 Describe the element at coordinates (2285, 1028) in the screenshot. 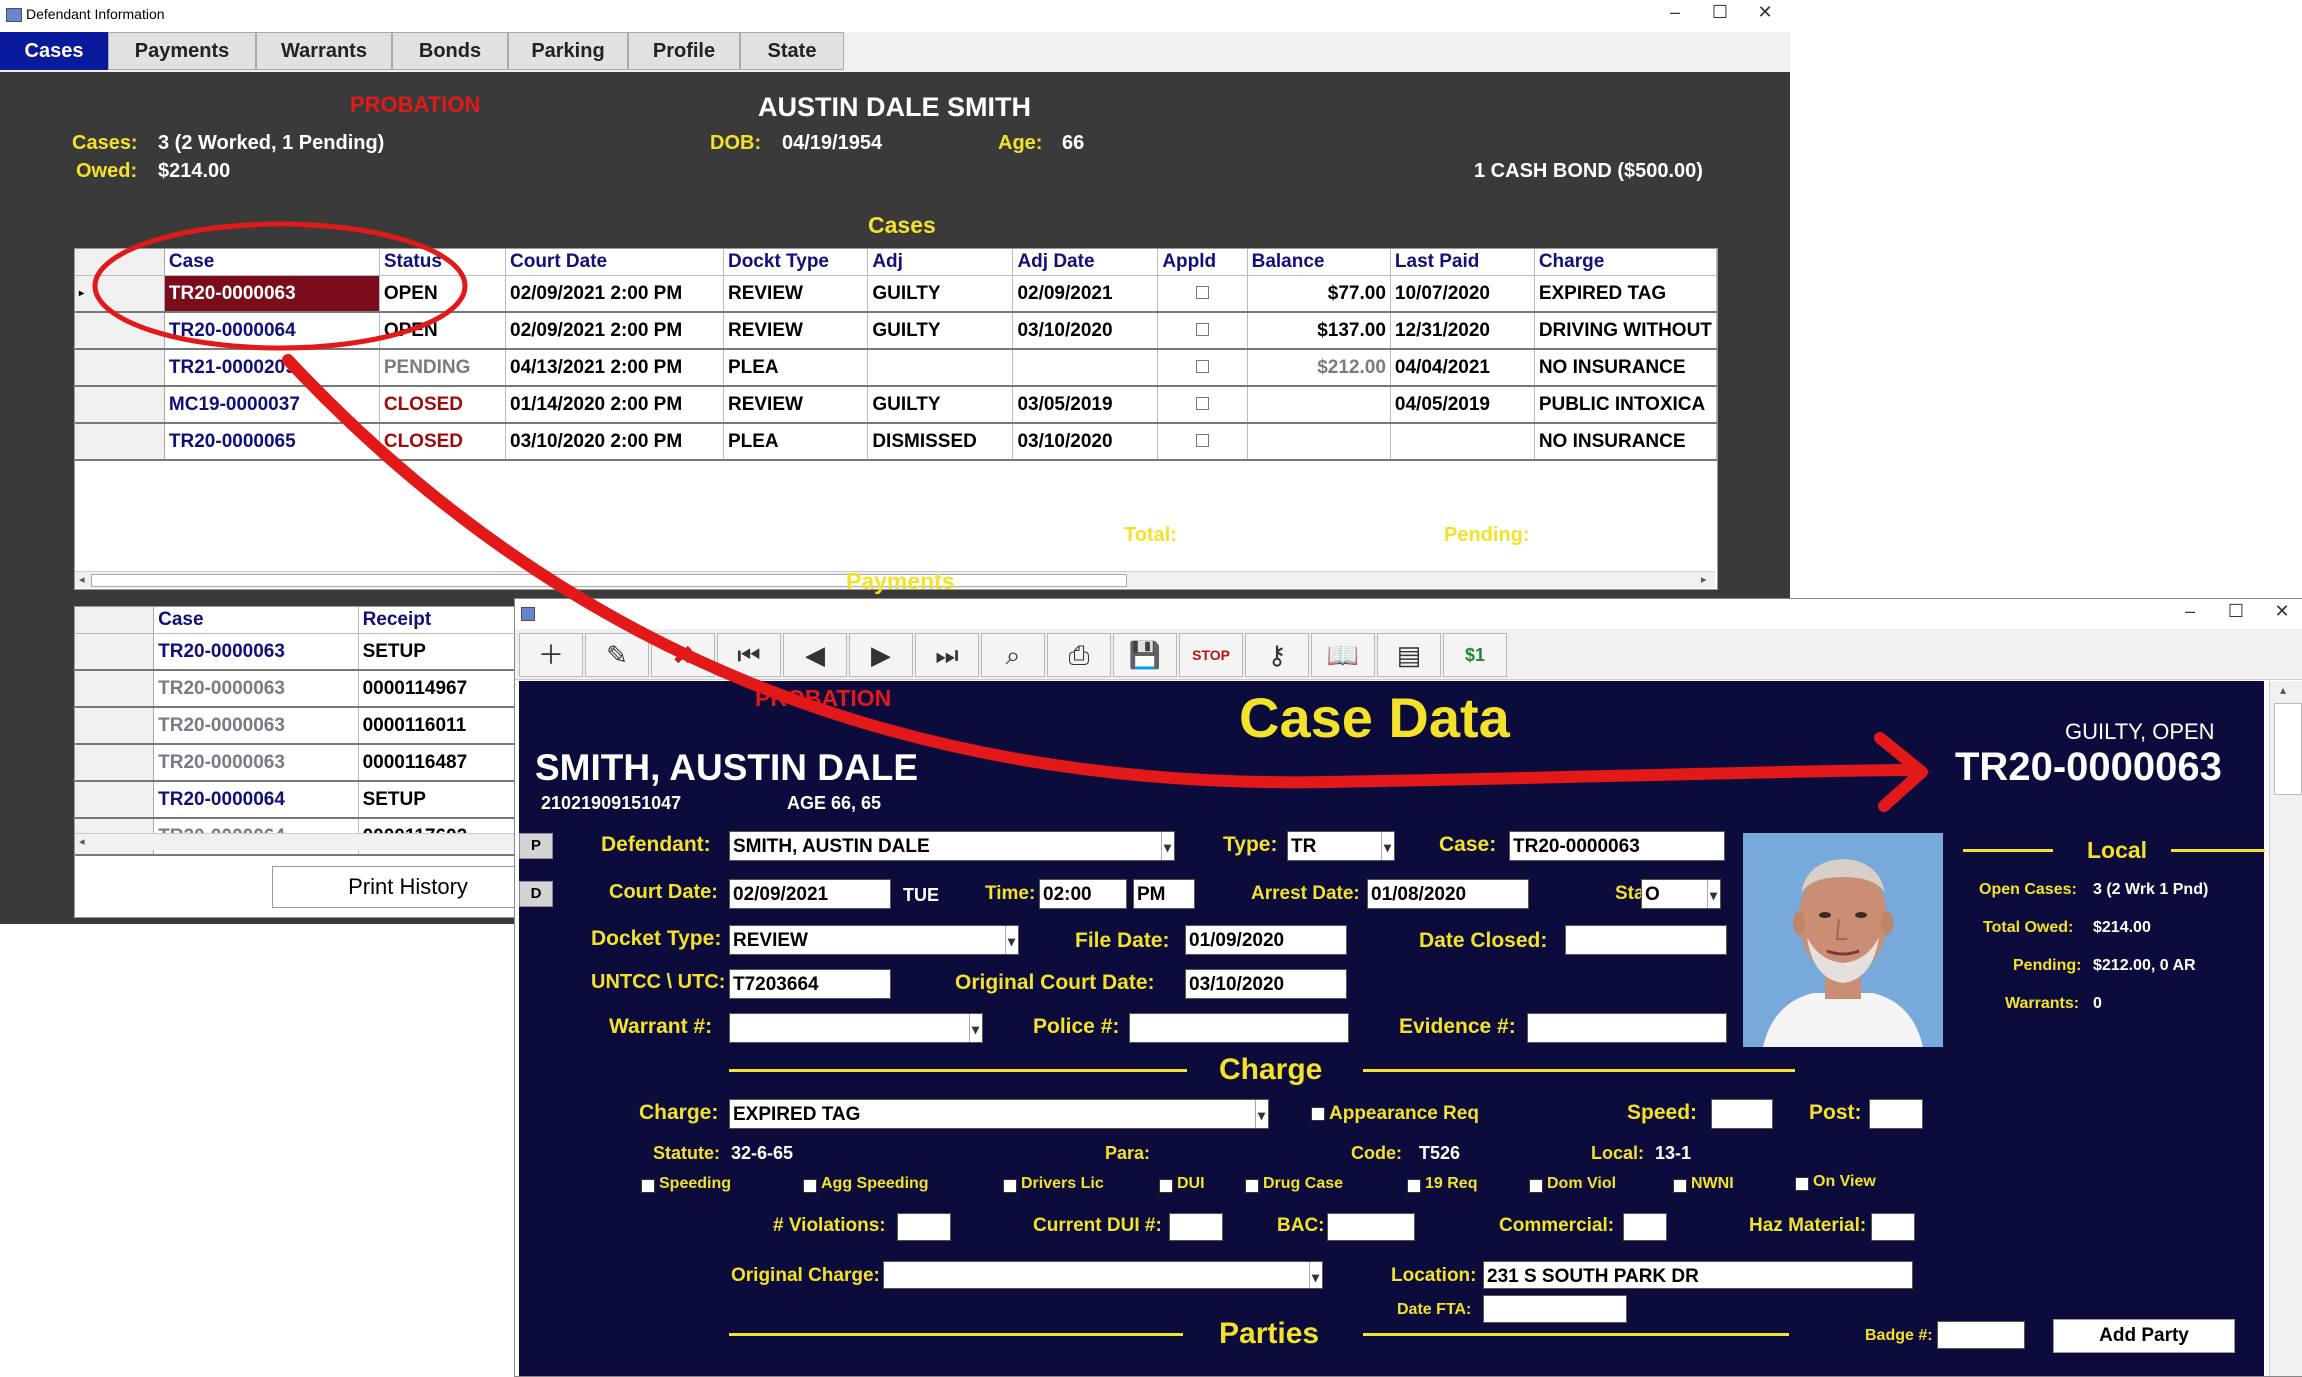

I see `vertical-scrollbar: ▴` at that location.